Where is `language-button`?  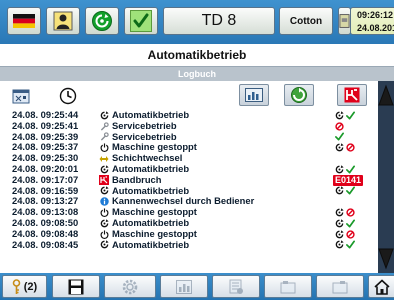
language-button is located at coordinates (24, 21).